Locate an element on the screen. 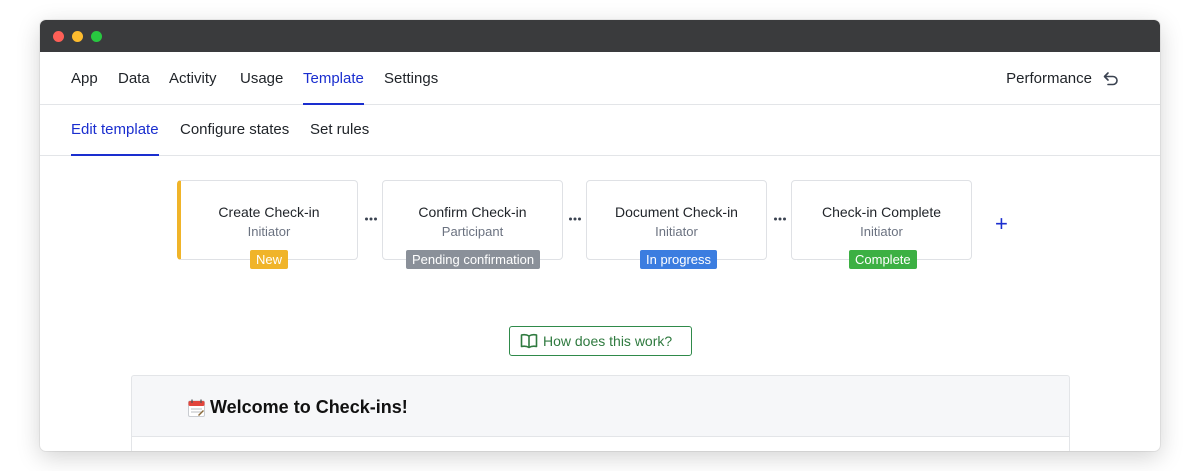 This screenshot has height=471, width=1200. minimize-window-button is located at coordinates (77, 36).